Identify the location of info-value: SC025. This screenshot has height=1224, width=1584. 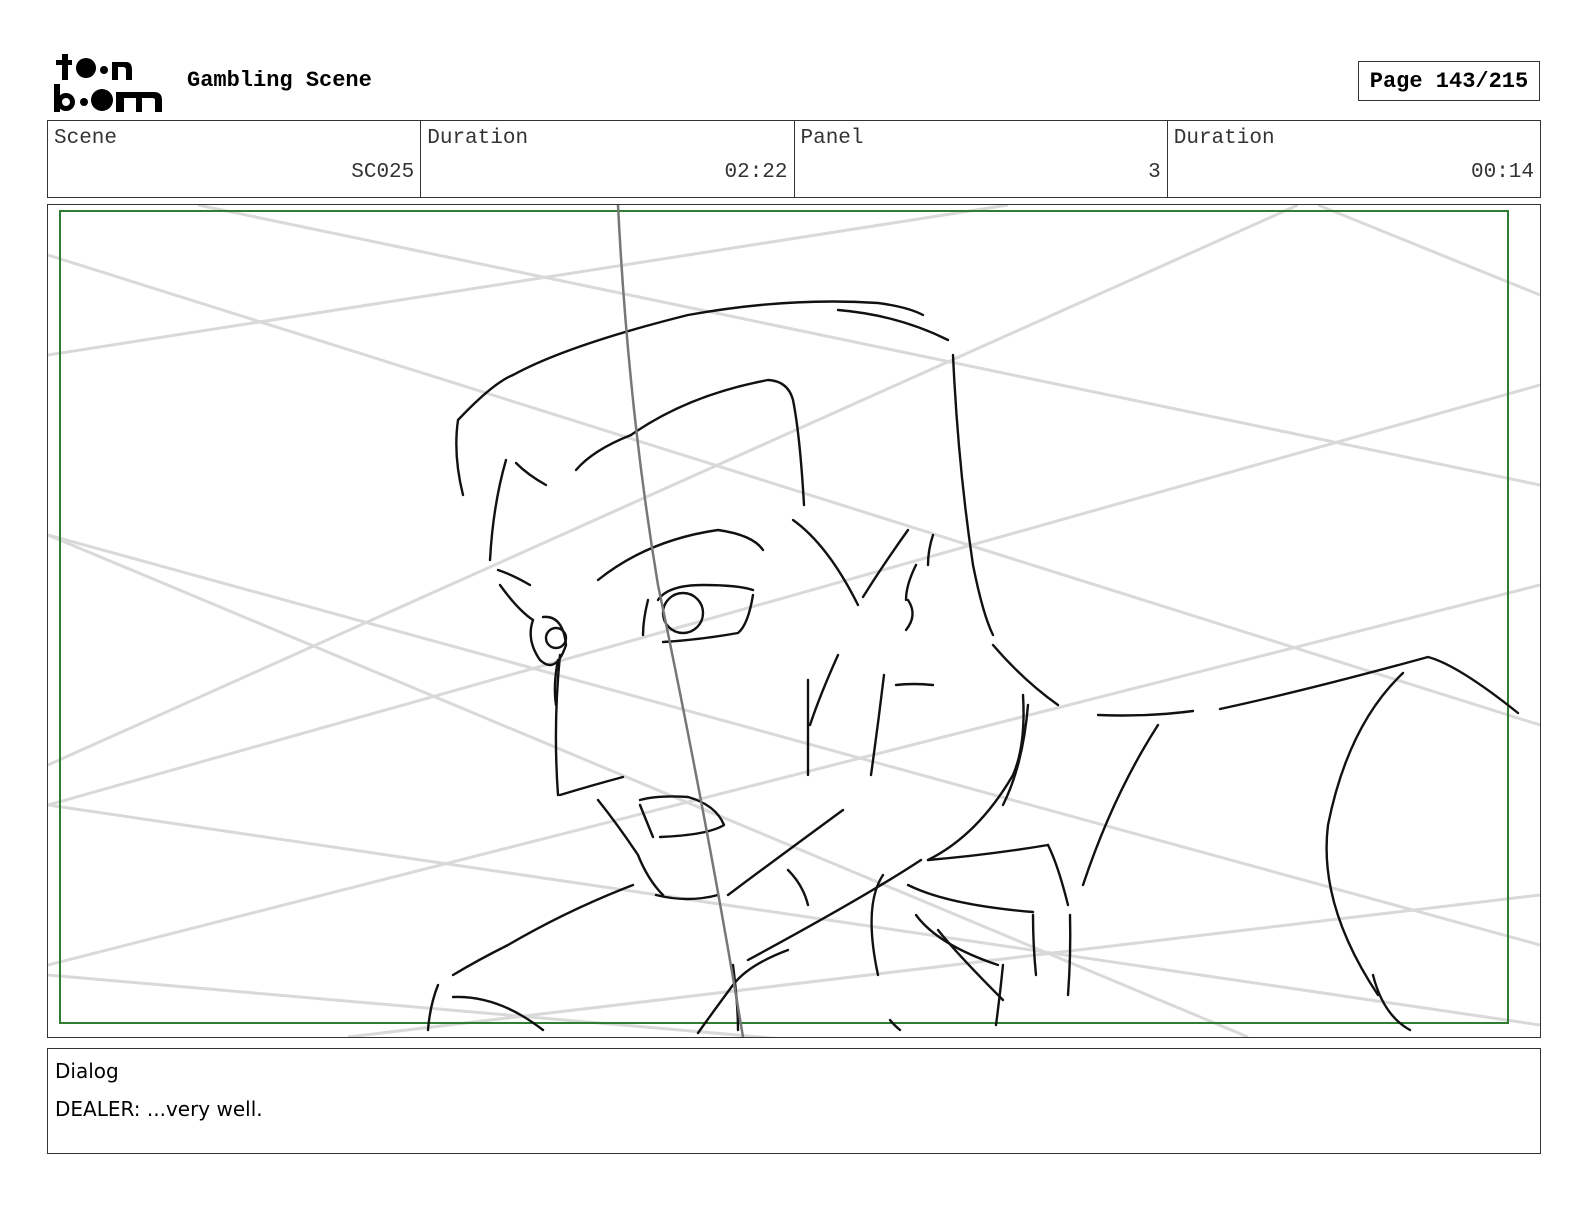
(383, 172).